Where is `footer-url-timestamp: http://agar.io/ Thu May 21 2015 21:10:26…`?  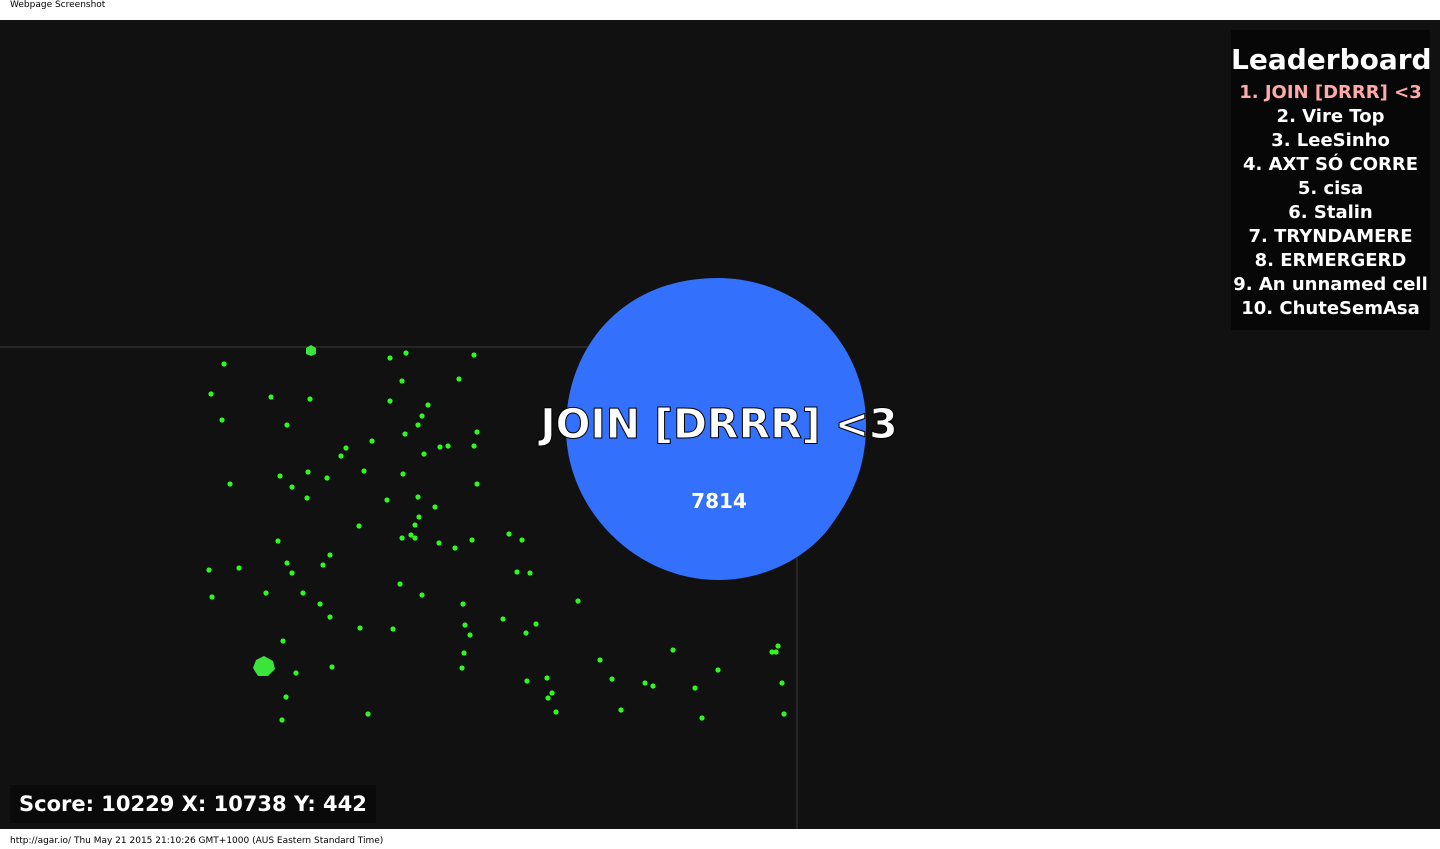
footer-url-timestamp: http://agar.io/ Thu May 21 2015 21:10:26… is located at coordinates (197, 841).